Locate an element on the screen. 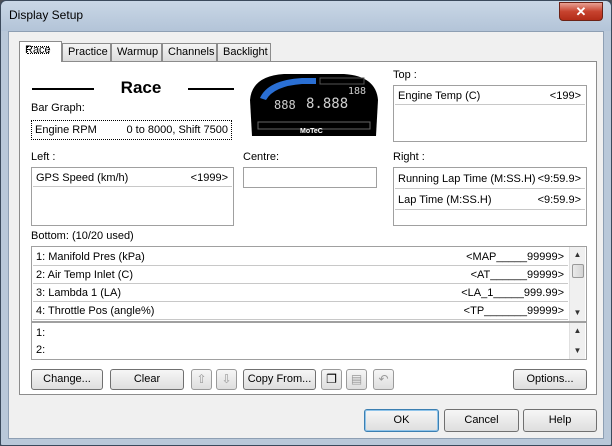  help-button: Help is located at coordinates (560, 420).